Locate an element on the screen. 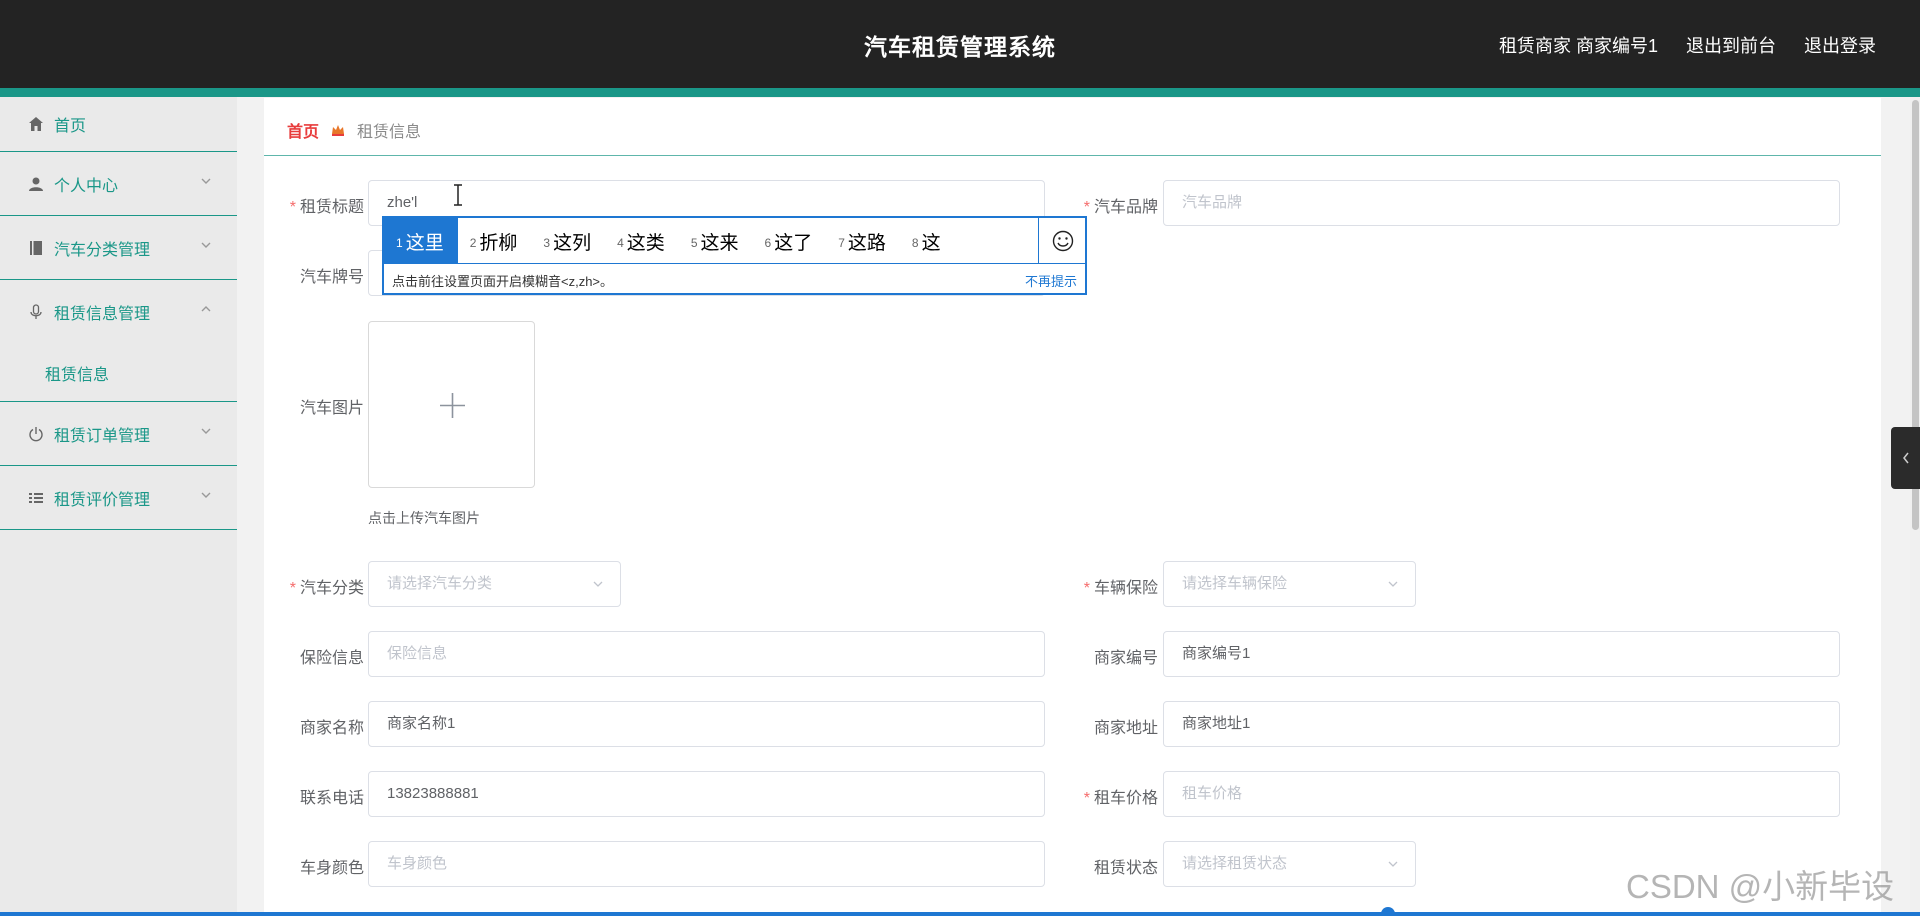 This screenshot has height=916, width=1920. header-actions: 租赁商家 商家编号1 退出到前台 退出登录 is located at coordinates (1687, 45).